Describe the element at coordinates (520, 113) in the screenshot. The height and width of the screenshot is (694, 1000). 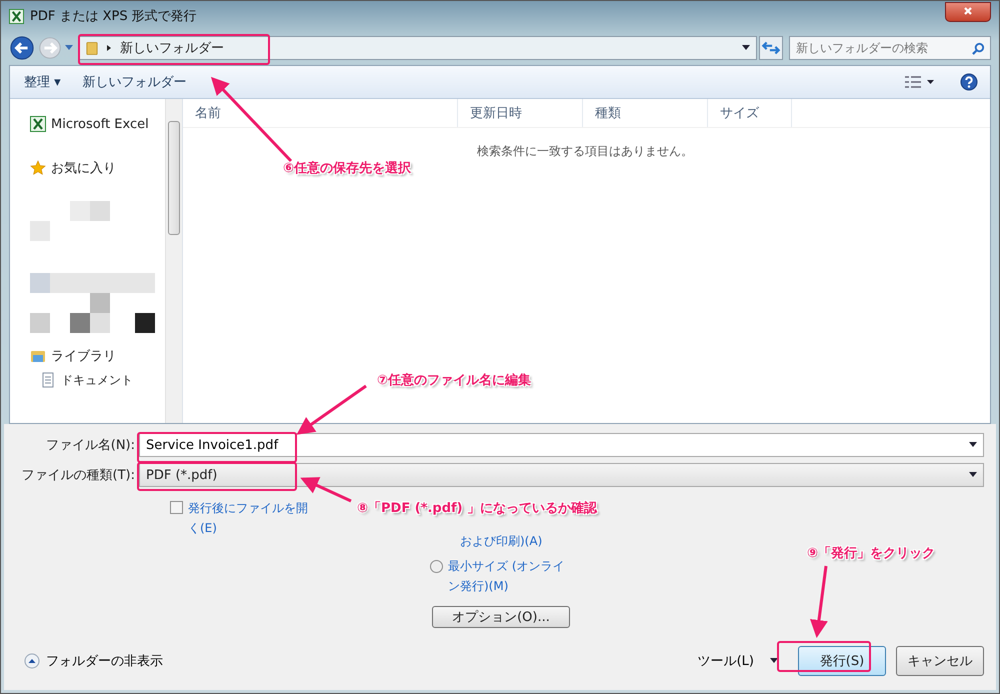
I see `column-header: 更新日時` at that location.